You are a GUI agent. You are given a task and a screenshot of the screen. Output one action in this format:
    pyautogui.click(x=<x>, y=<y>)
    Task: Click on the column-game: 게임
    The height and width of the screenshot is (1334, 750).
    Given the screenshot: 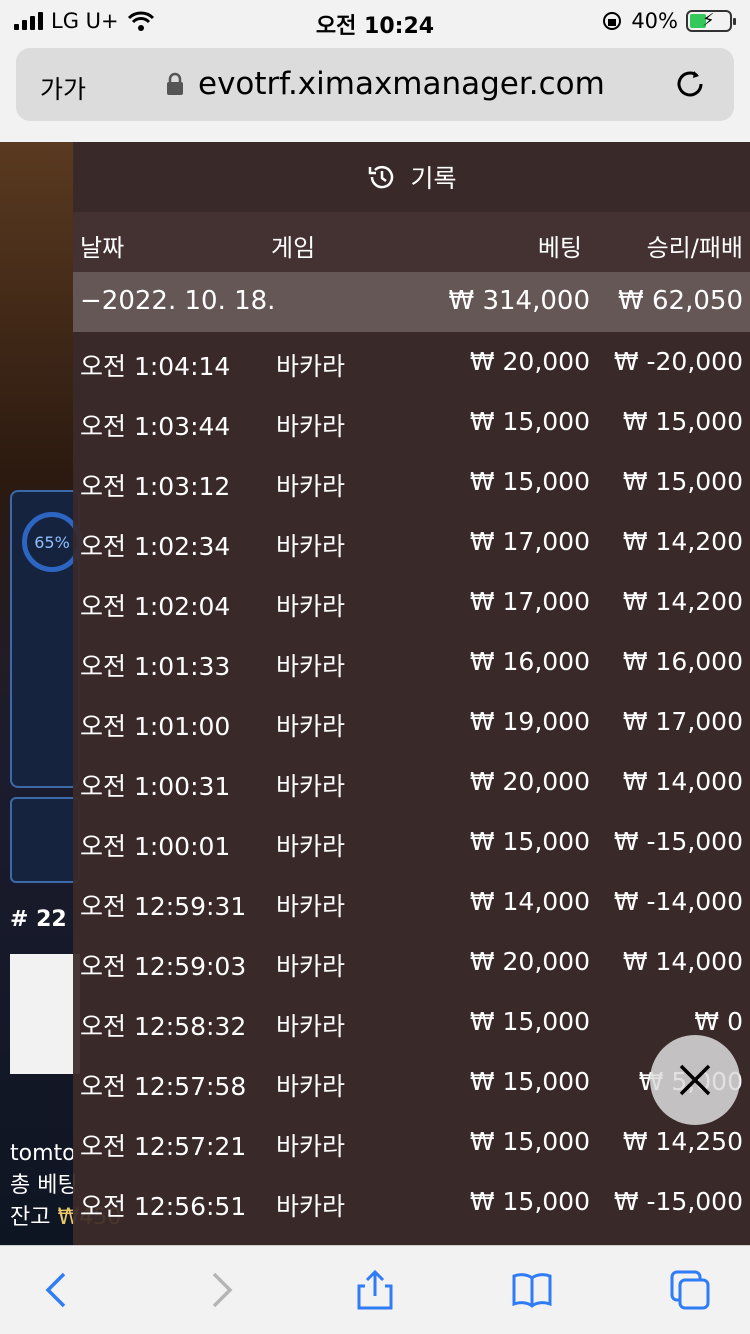 What is the action you would take?
    pyautogui.click(x=293, y=248)
    